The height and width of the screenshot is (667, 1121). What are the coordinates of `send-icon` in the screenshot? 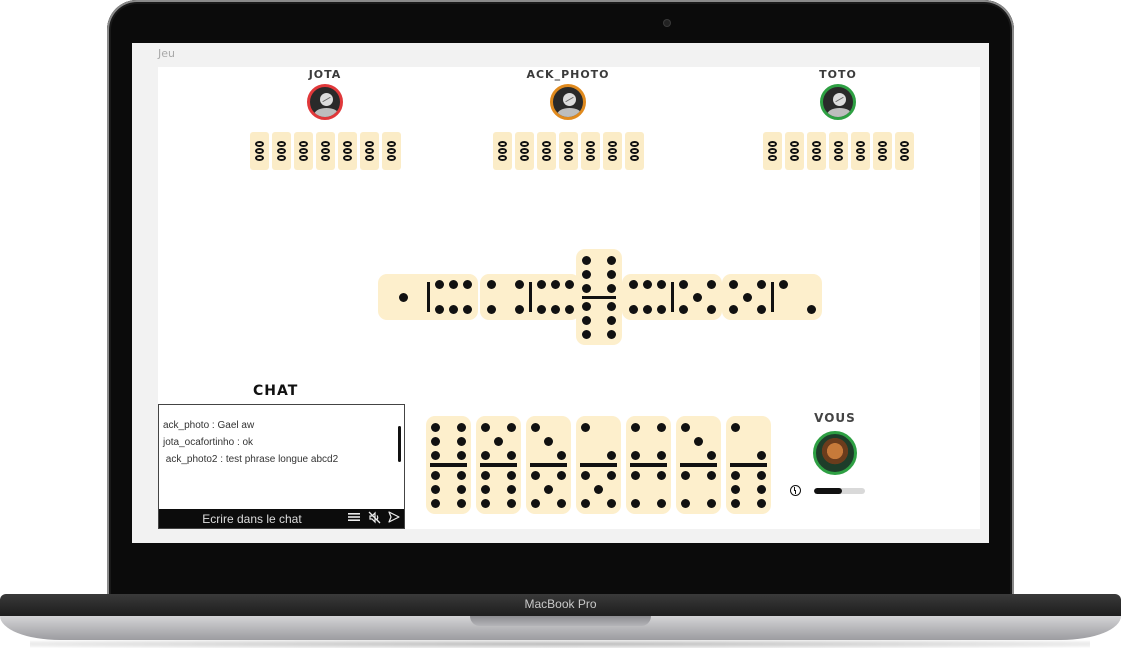 It's located at (394, 518).